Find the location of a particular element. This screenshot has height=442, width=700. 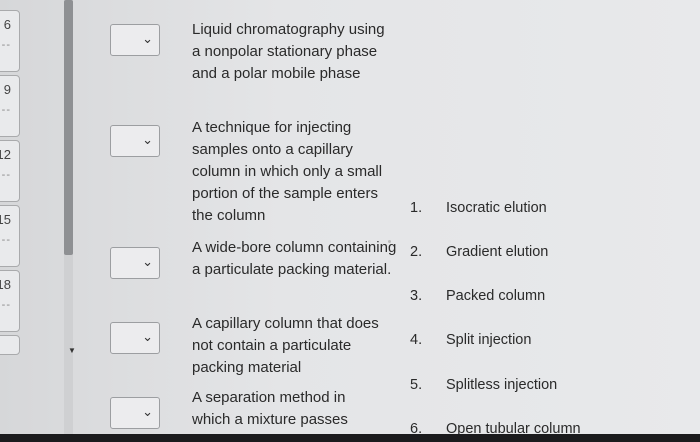

answer-number: 5. is located at coordinates (416, 385).